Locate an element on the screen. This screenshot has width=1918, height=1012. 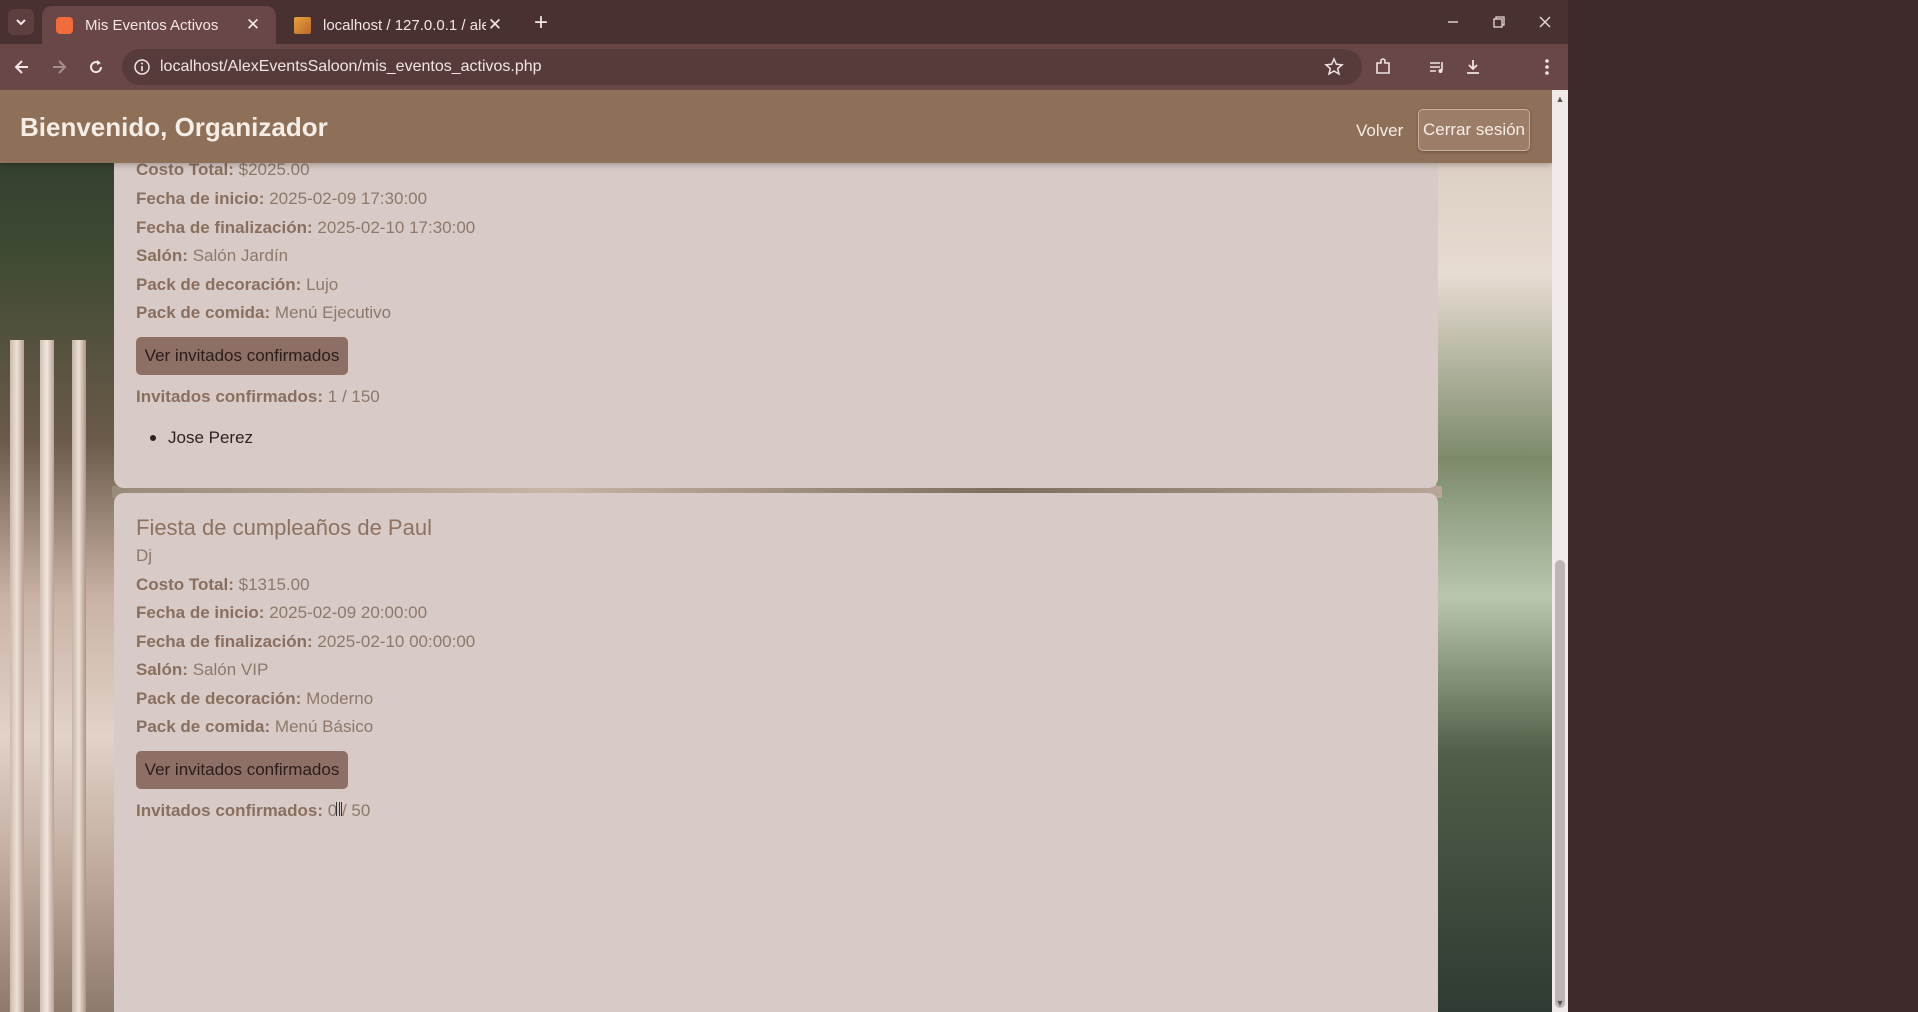
tab-title: Mis Eventos Activos is located at coordinates (152, 25).